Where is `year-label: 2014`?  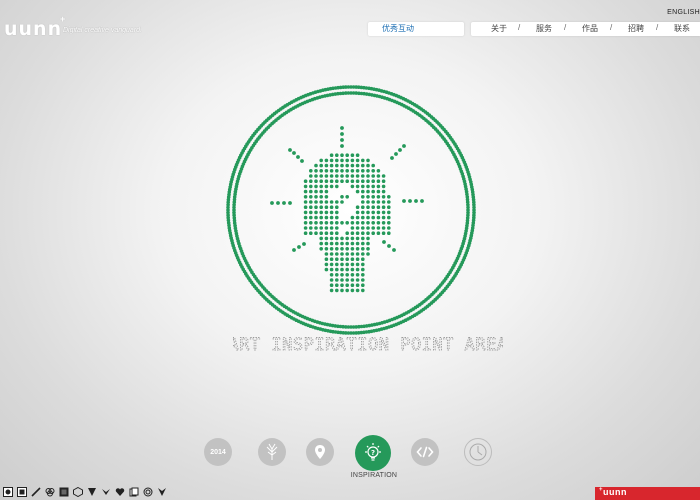
year-label: 2014 is located at coordinates (218, 452).